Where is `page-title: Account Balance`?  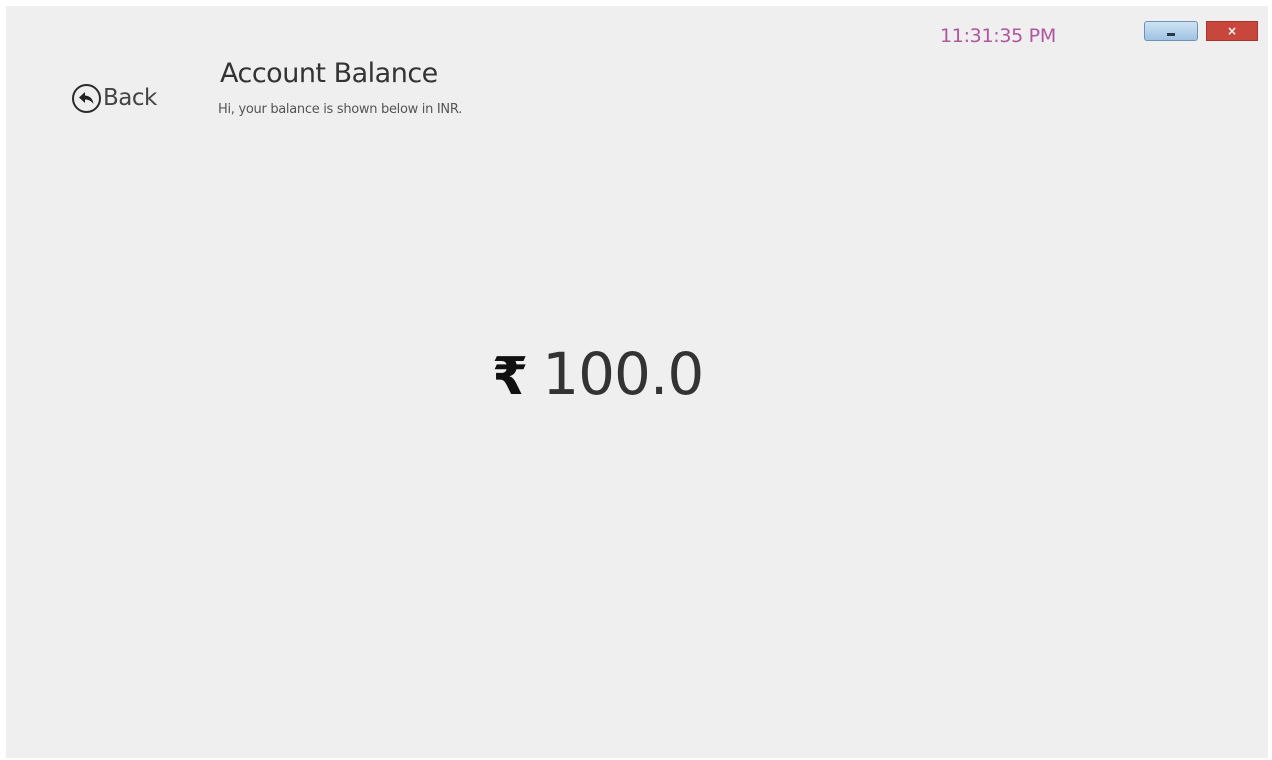
page-title: Account Balance is located at coordinates (329, 73).